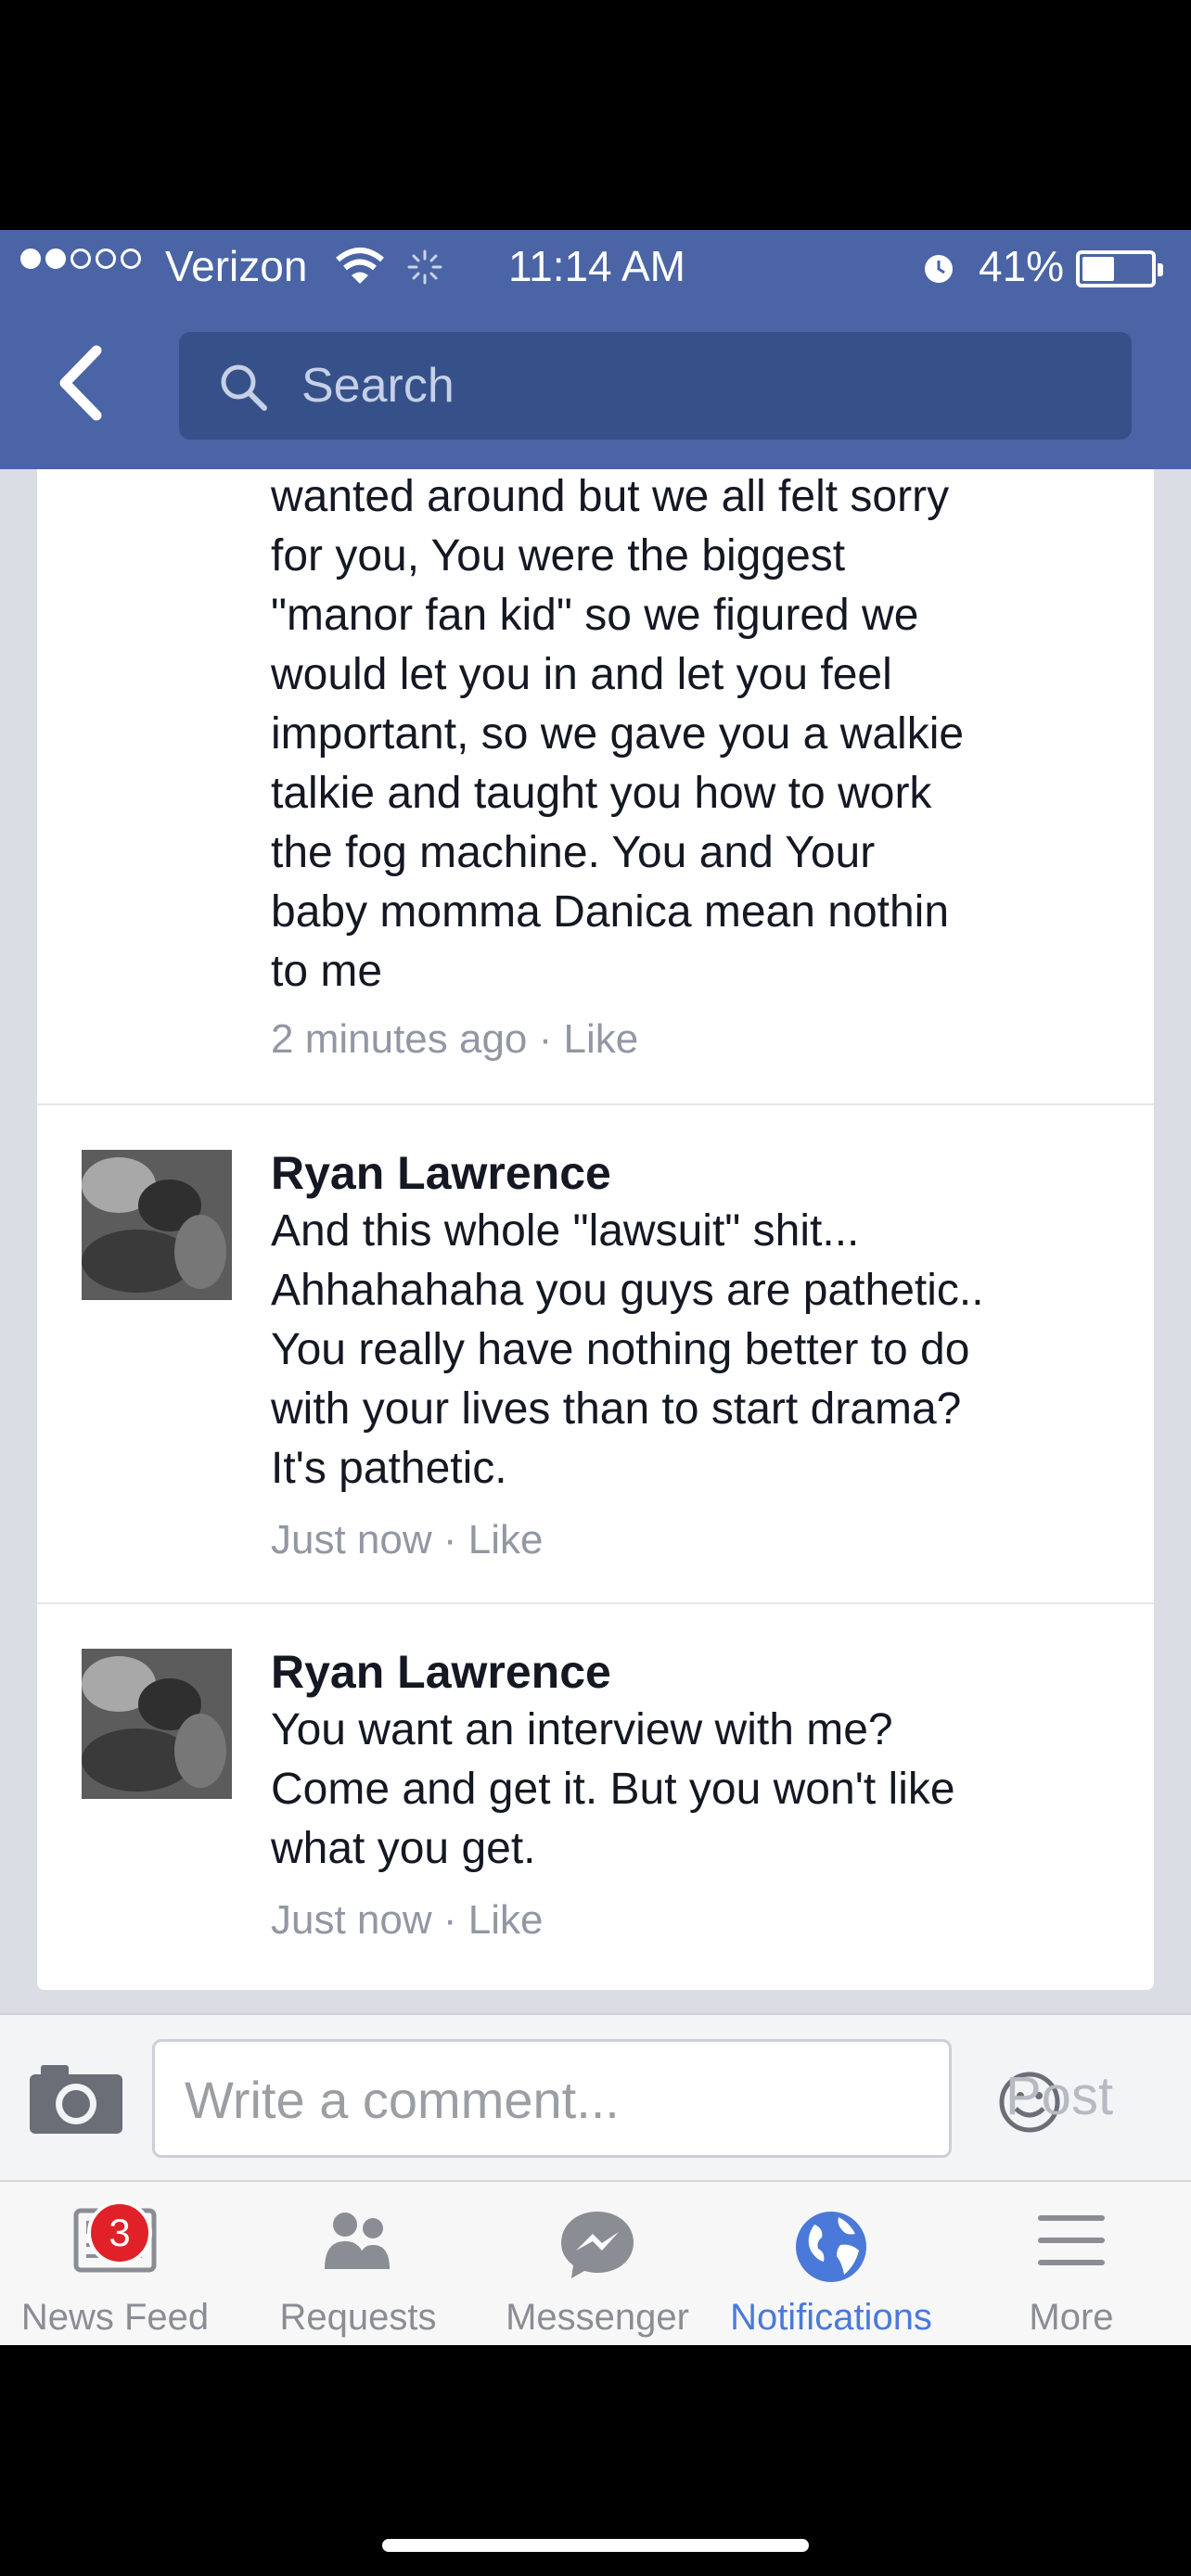  Describe the element at coordinates (236, 266) in the screenshot. I see `carrier-name: Verizon` at that location.